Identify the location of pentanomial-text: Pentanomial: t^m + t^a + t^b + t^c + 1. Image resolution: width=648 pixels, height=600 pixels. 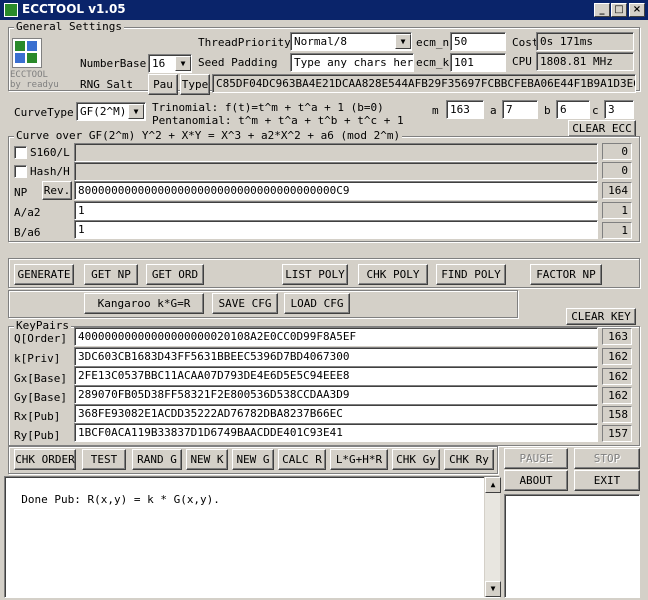
(278, 120).